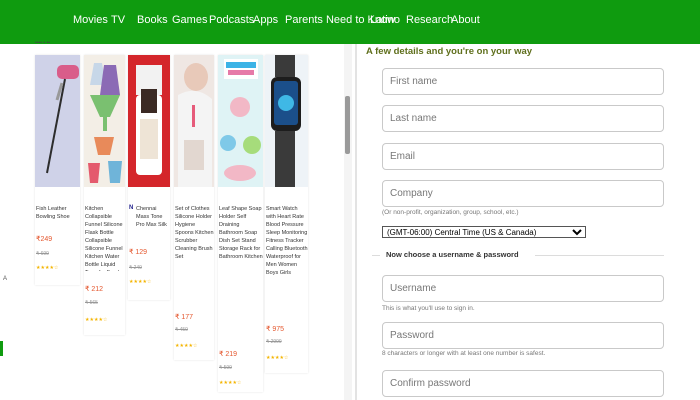  What do you see at coordinates (523, 335) in the screenshot?
I see `password-field` at bounding box center [523, 335].